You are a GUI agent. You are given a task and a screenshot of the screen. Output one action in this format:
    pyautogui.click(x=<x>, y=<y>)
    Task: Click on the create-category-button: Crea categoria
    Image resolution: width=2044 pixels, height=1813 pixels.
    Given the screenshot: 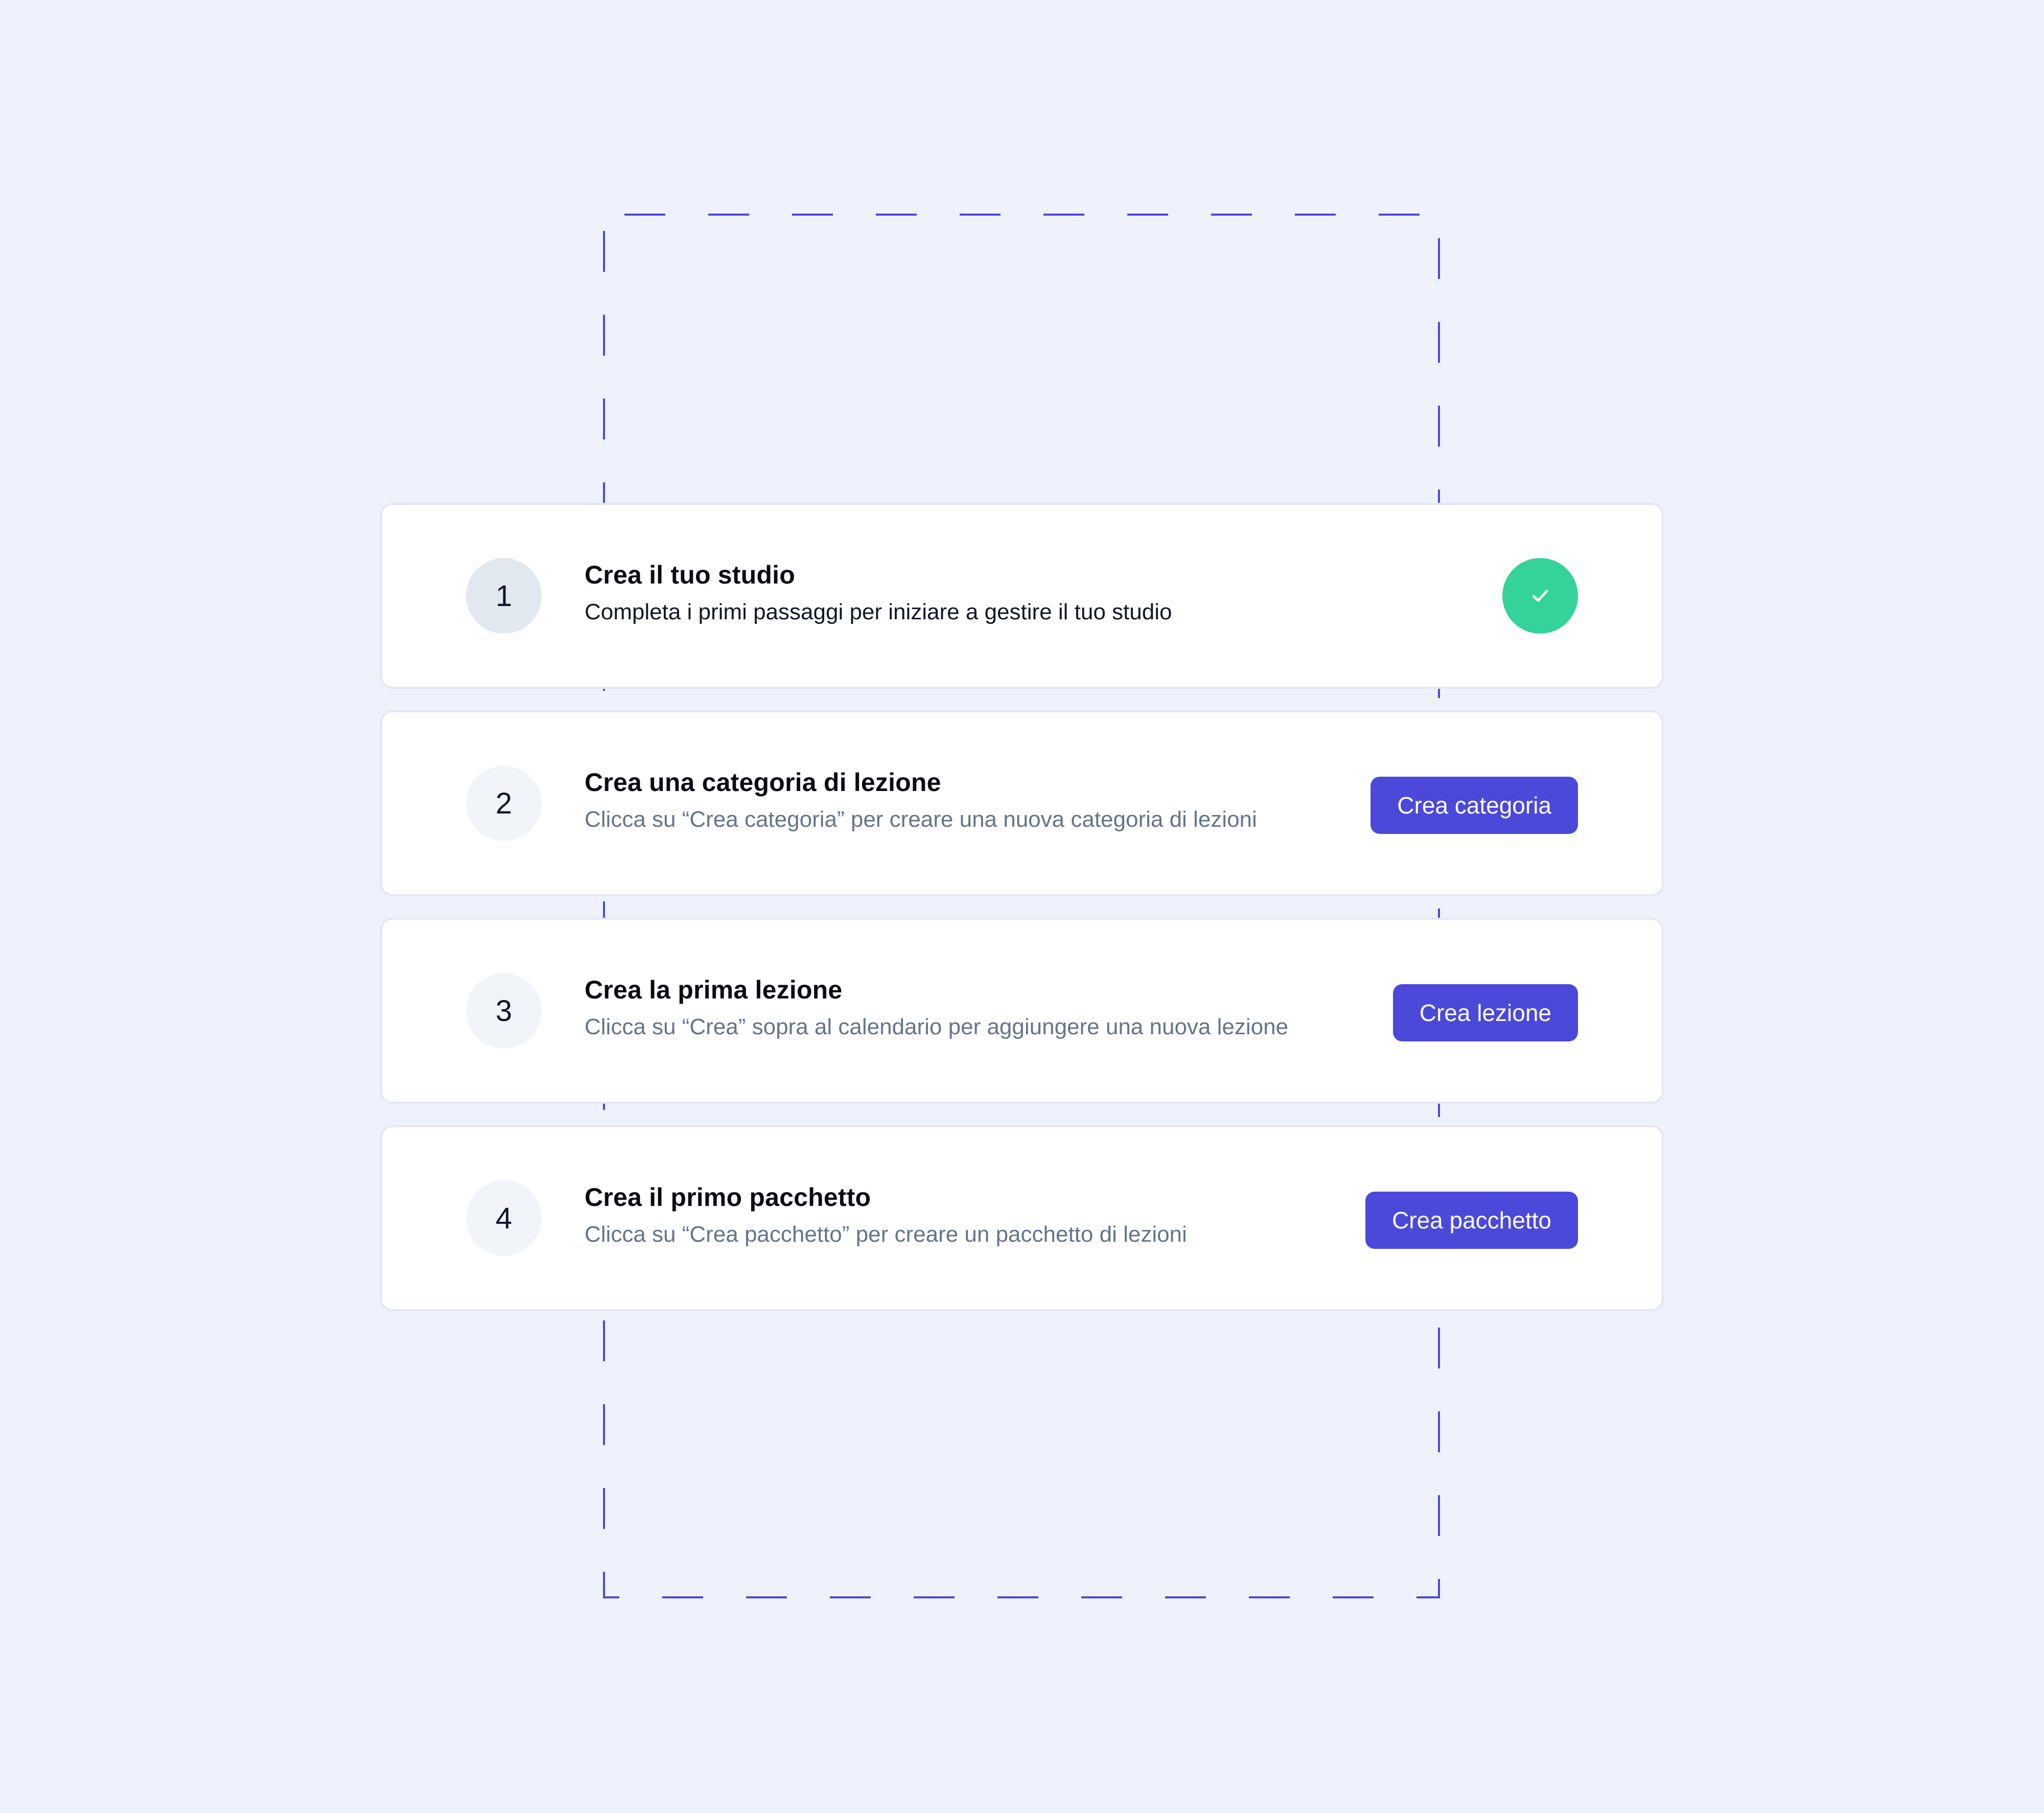 What is the action you would take?
    pyautogui.click(x=1474, y=806)
    